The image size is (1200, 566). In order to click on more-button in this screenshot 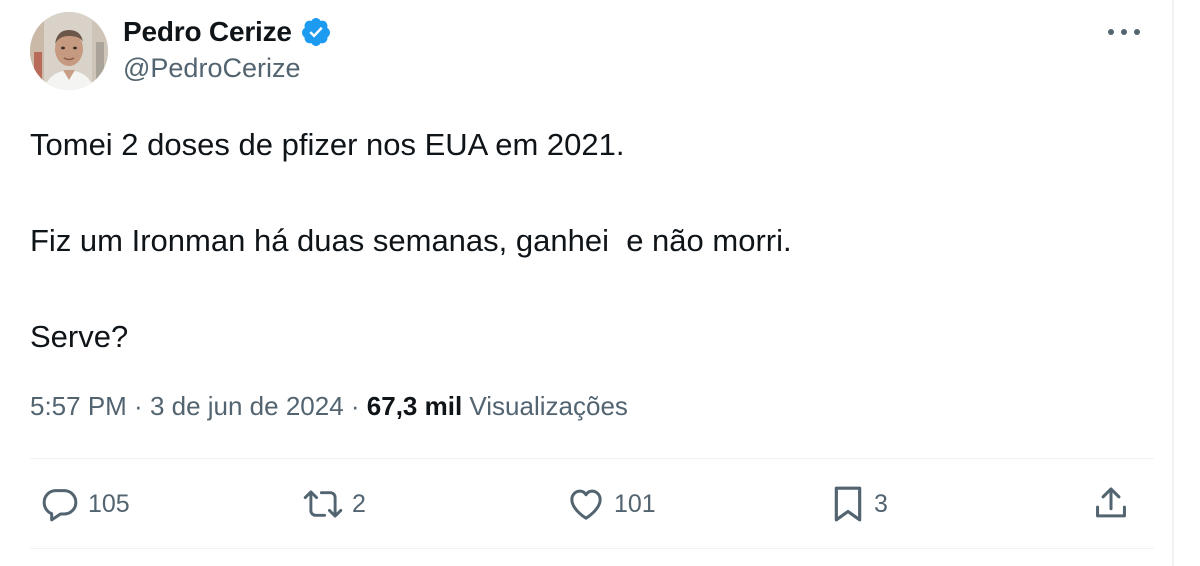, I will do `click(1124, 32)`.